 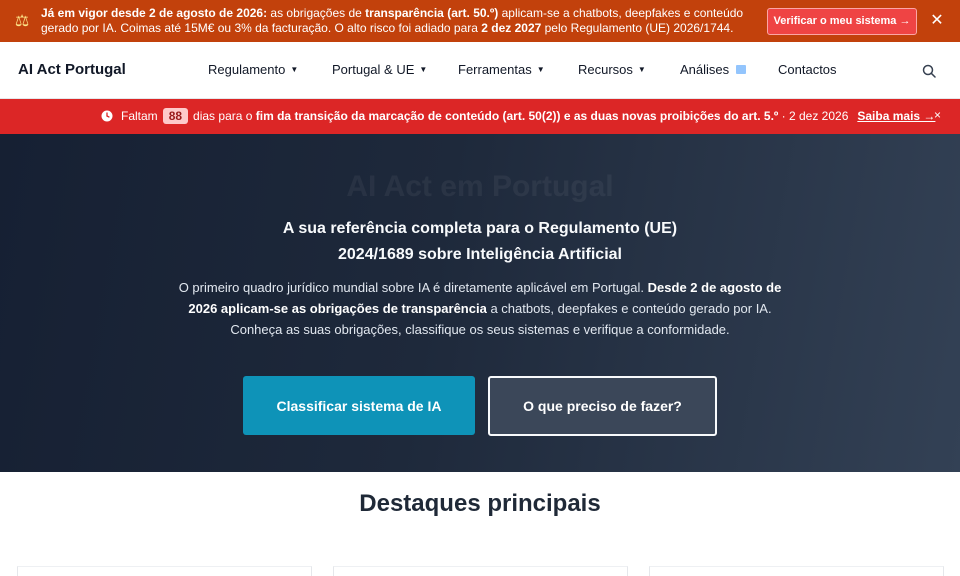 What do you see at coordinates (937, 21) in the screenshot?
I see `close-icon: ✕` at bounding box center [937, 21].